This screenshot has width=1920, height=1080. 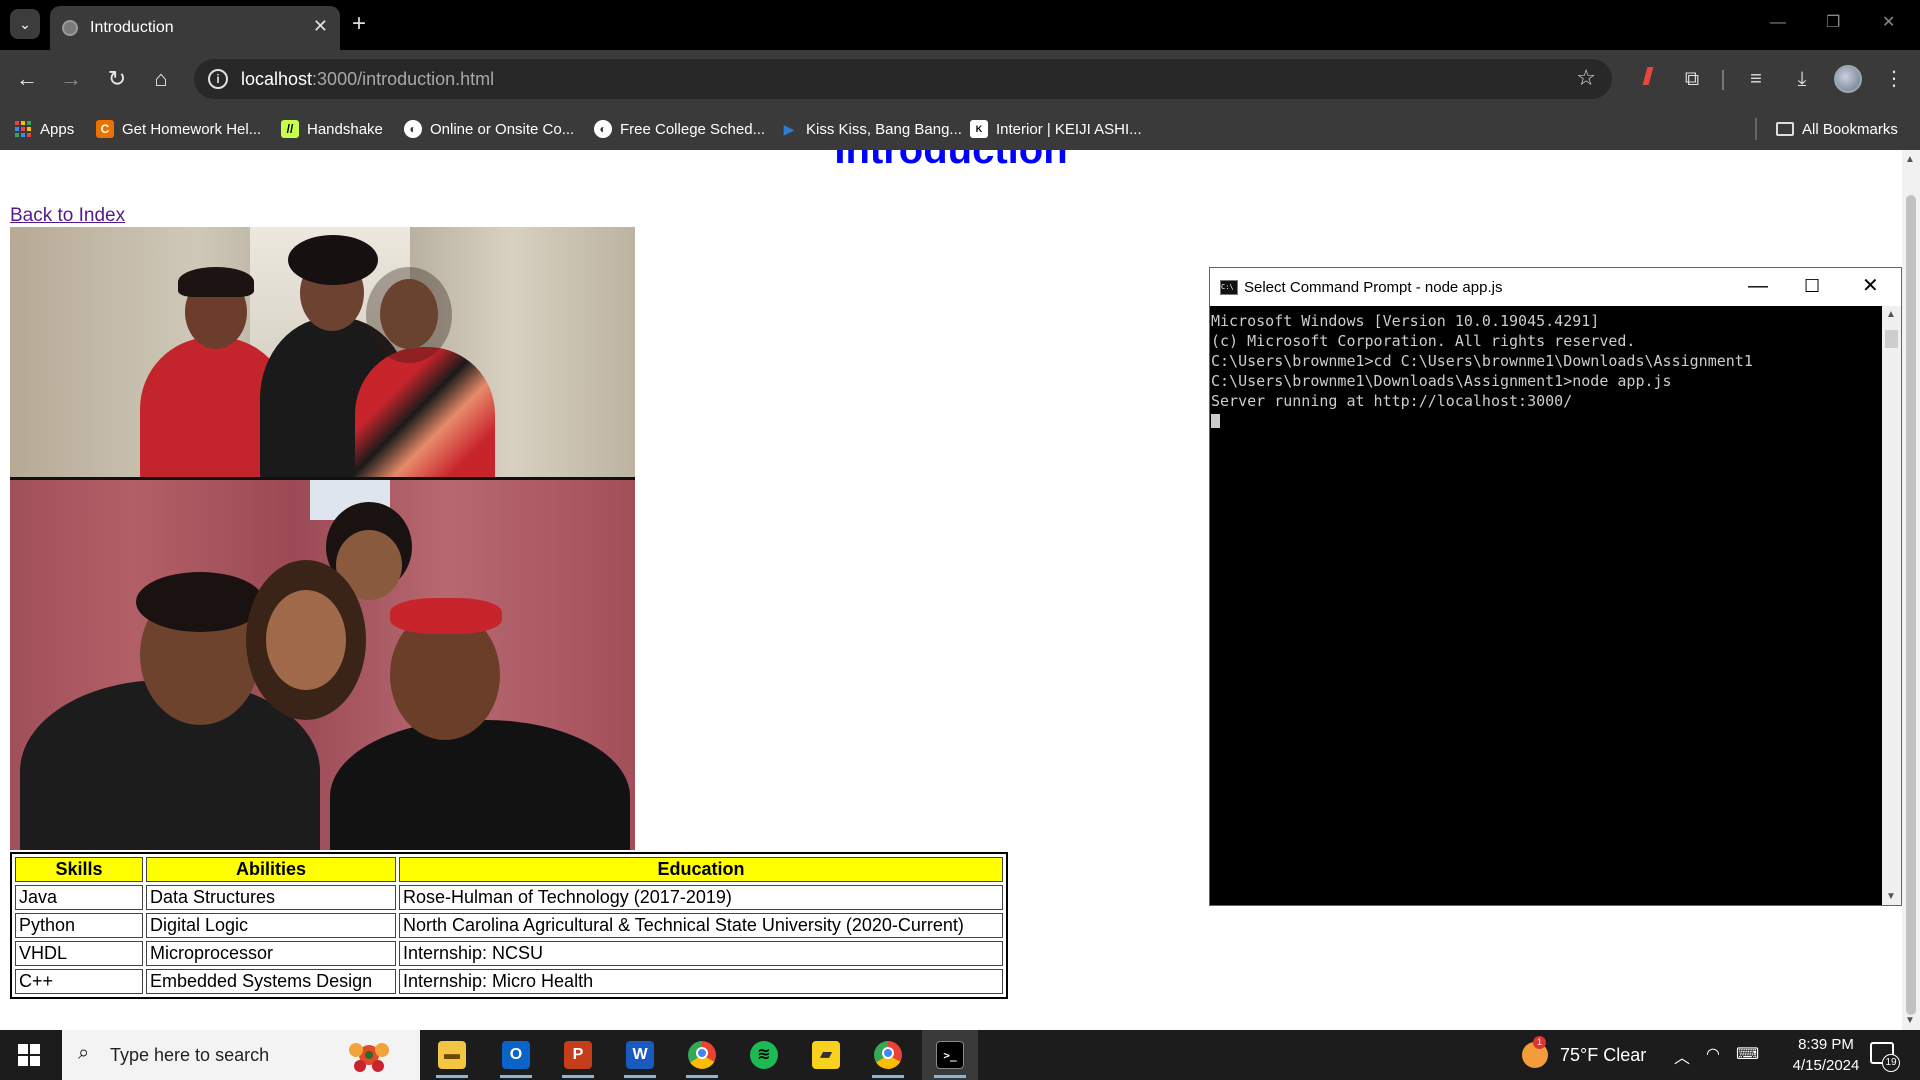 I want to click on wifi-icon: ◠, so click(x=1713, y=1054).